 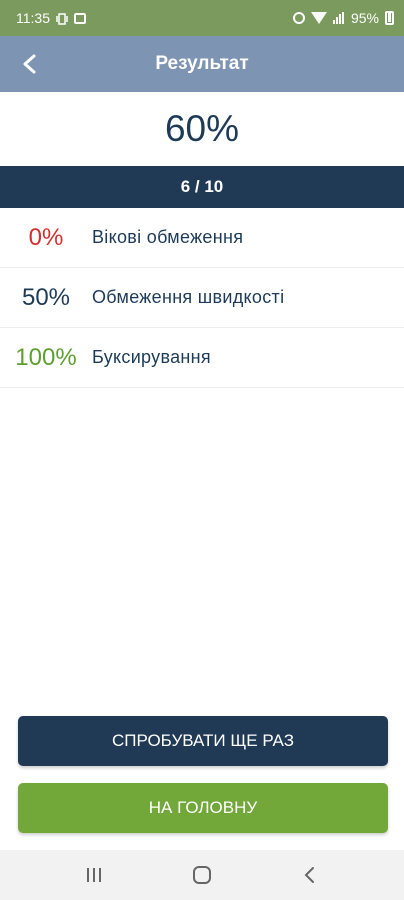 What do you see at coordinates (203, 808) in the screenshot?
I see `home-button: НА ГОЛОВНУ` at bounding box center [203, 808].